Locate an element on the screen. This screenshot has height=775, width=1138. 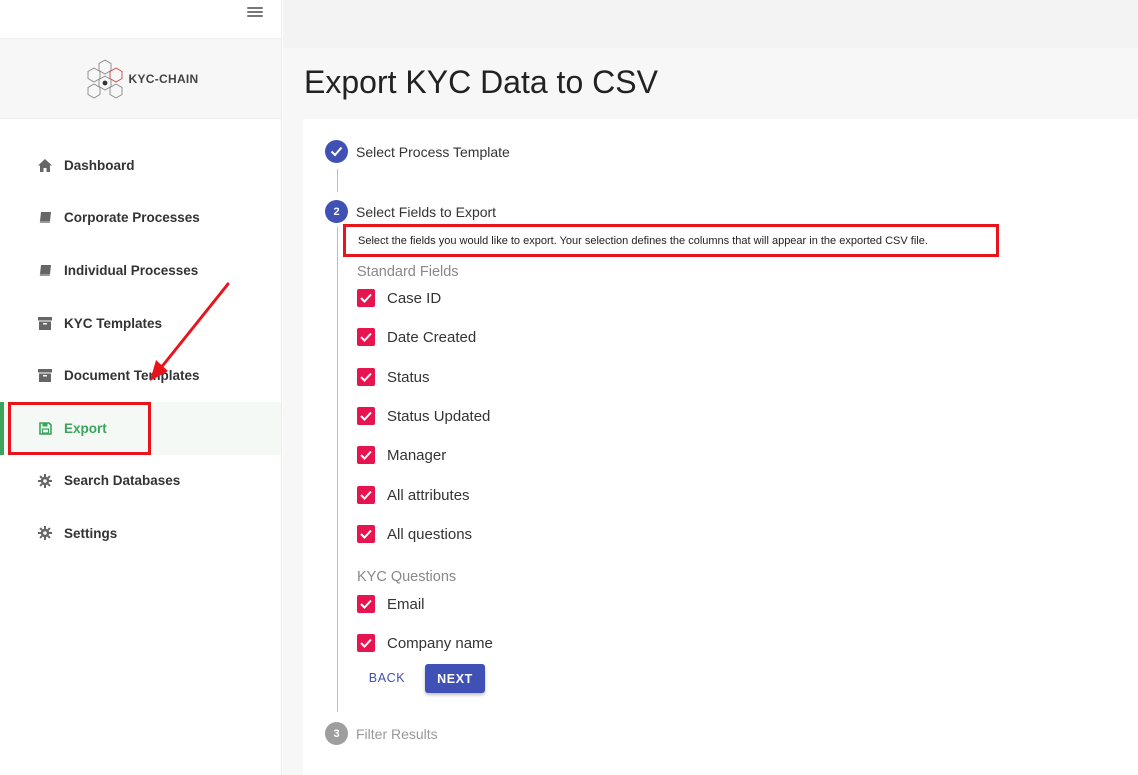
sidebar-item-corporate-processes: Corporate Processes is located at coordinates (140, 218).